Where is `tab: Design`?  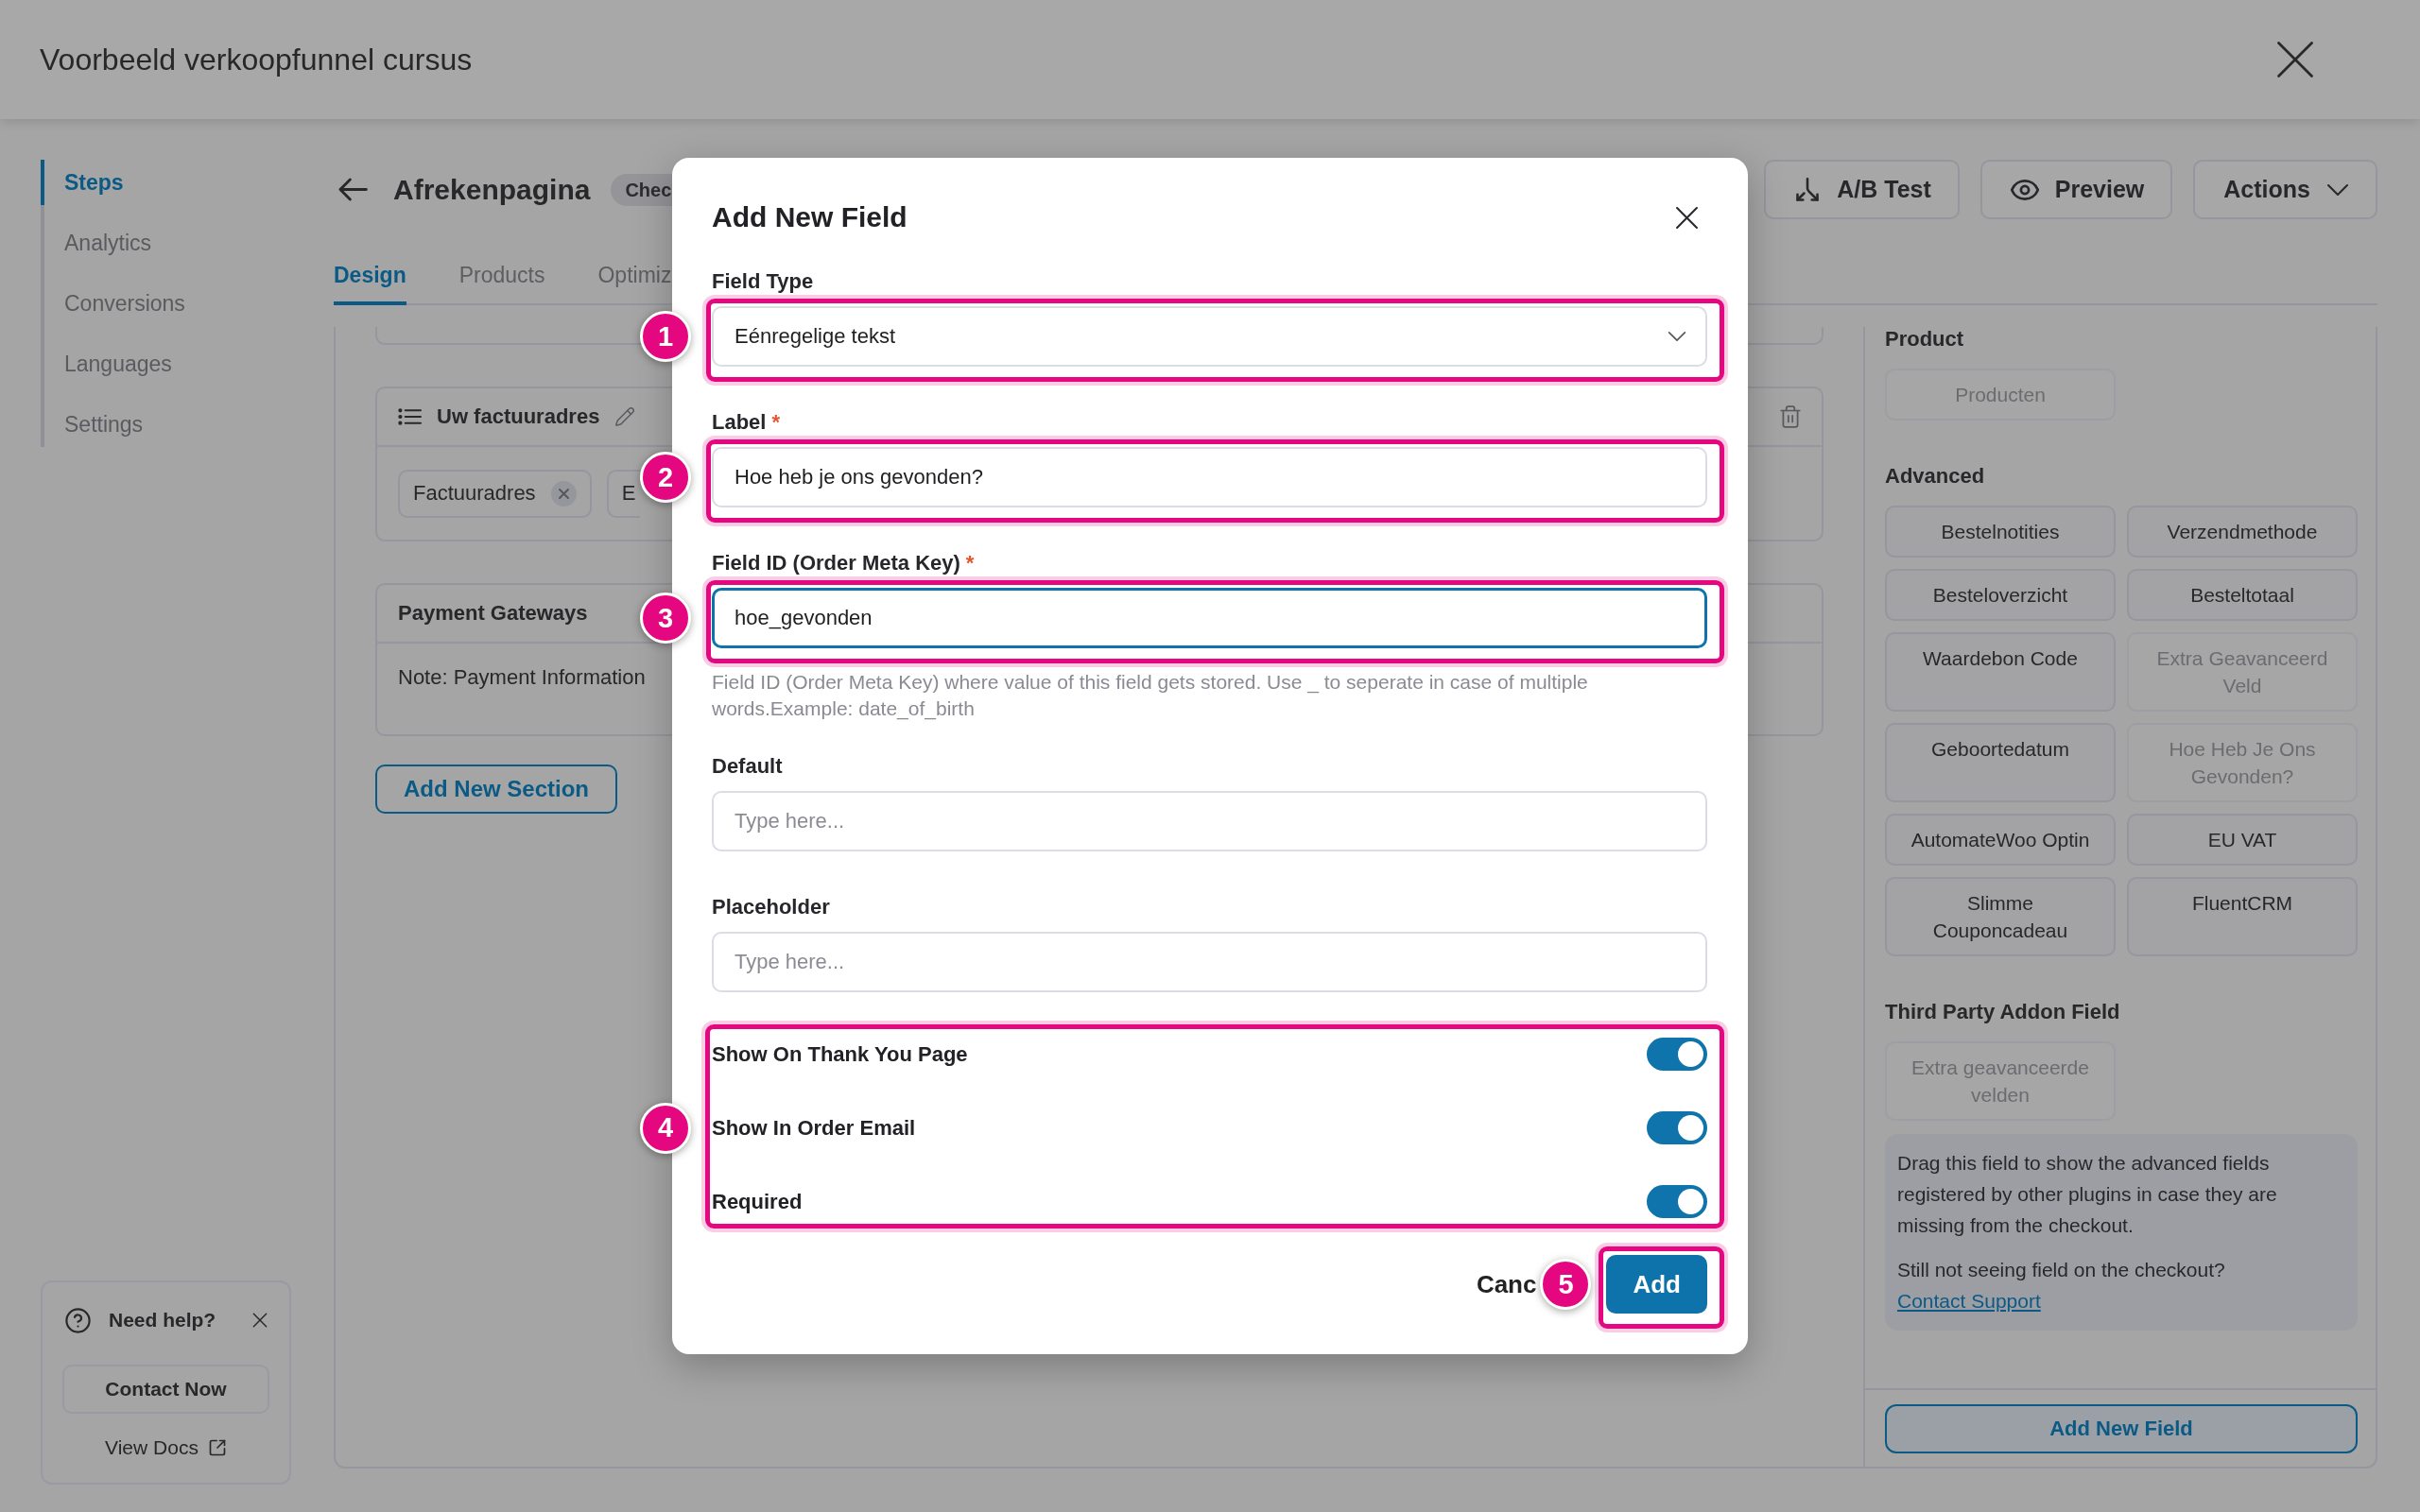
tab: Design is located at coordinates (370, 274).